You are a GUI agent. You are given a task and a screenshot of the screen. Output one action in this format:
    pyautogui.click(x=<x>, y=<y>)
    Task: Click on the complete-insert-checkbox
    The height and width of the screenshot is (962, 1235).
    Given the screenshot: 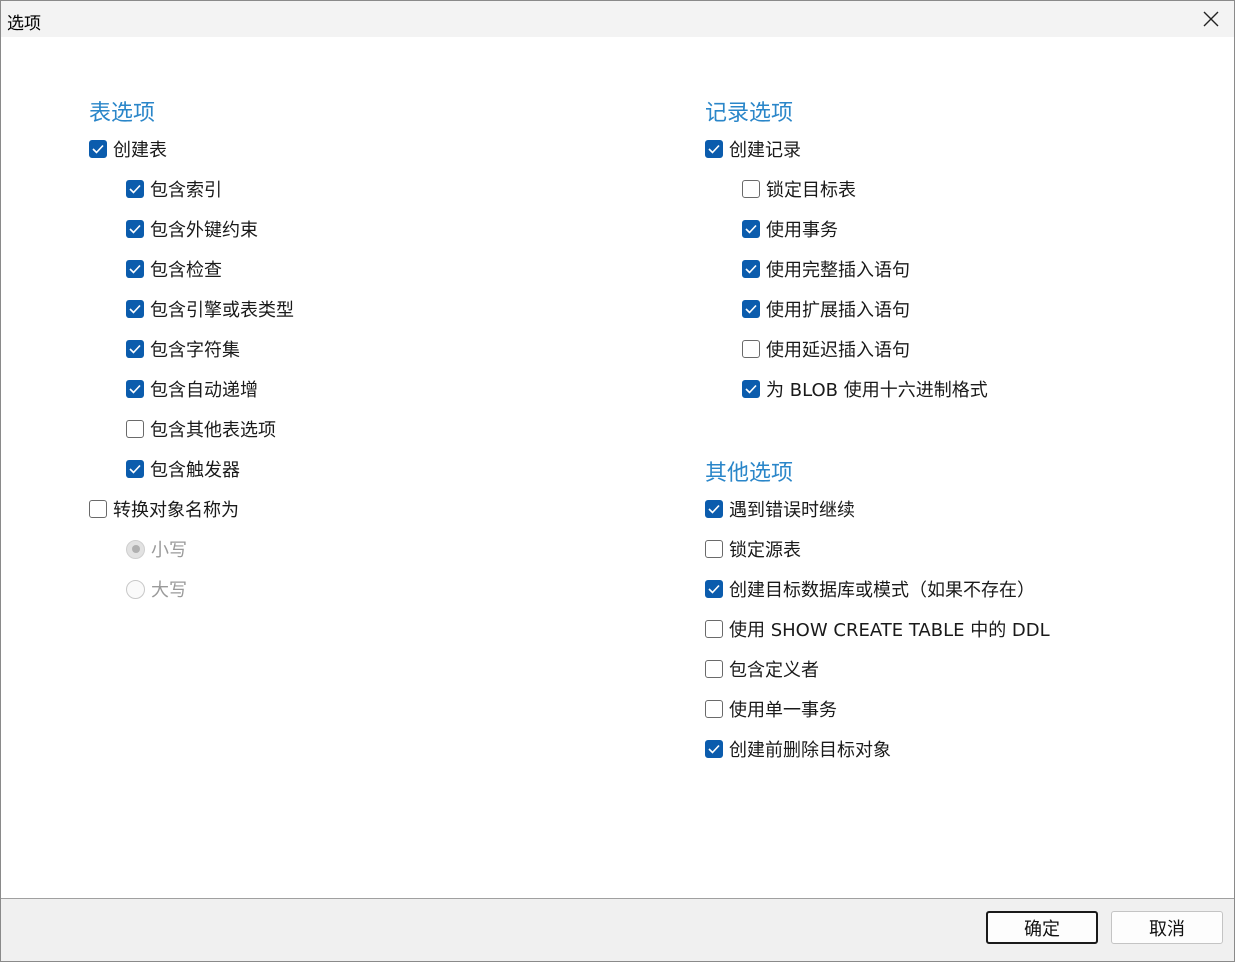 What is the action you would take?
    pyautogui.click(x=751, y=269)
    